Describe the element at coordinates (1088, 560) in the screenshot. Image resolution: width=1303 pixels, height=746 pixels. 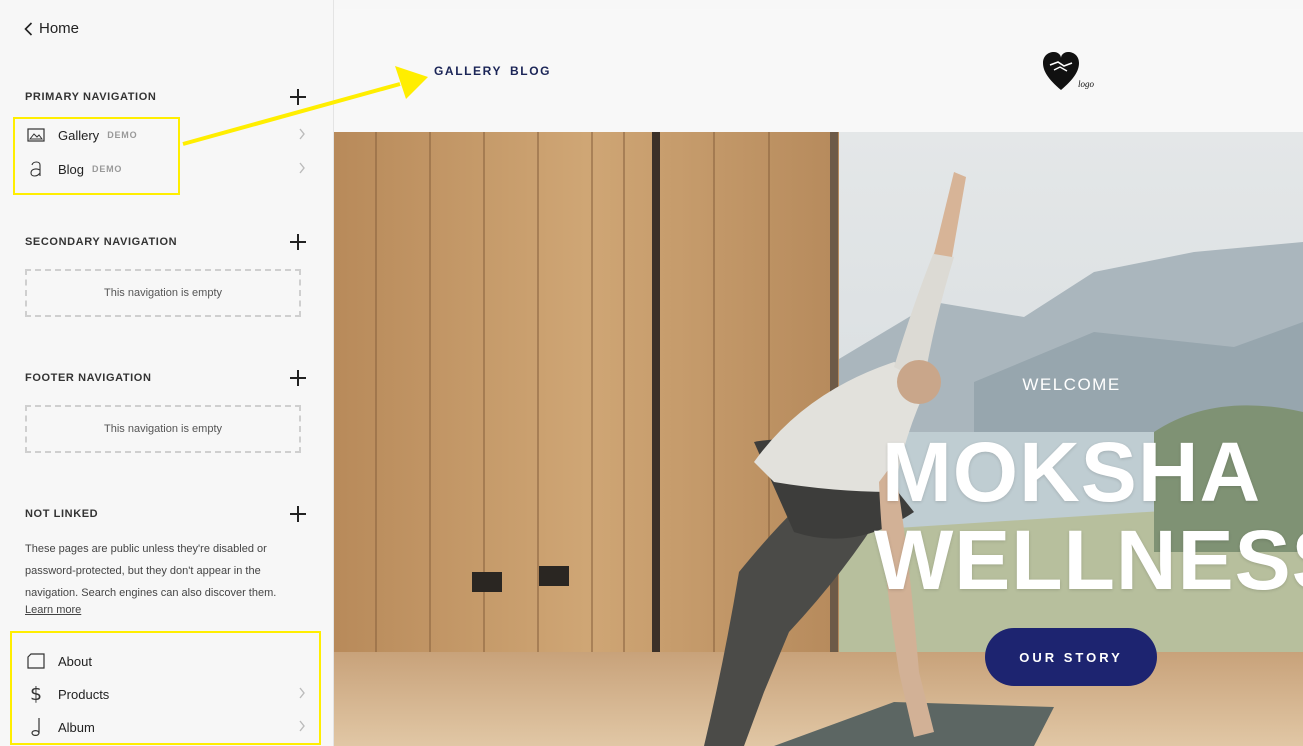
I see `hero-headline-line2: WELLNESS` at that location.